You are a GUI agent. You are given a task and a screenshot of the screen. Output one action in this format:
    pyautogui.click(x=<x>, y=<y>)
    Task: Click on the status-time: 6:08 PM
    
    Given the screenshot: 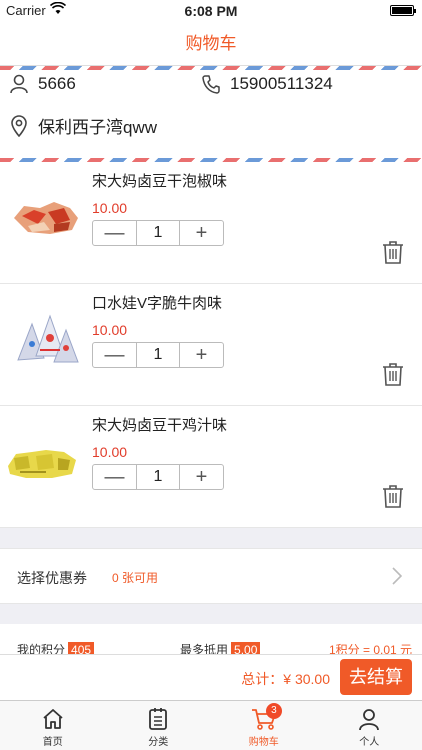 What is the action you would take?
    pyautogui.click(x=211, y=11)
    